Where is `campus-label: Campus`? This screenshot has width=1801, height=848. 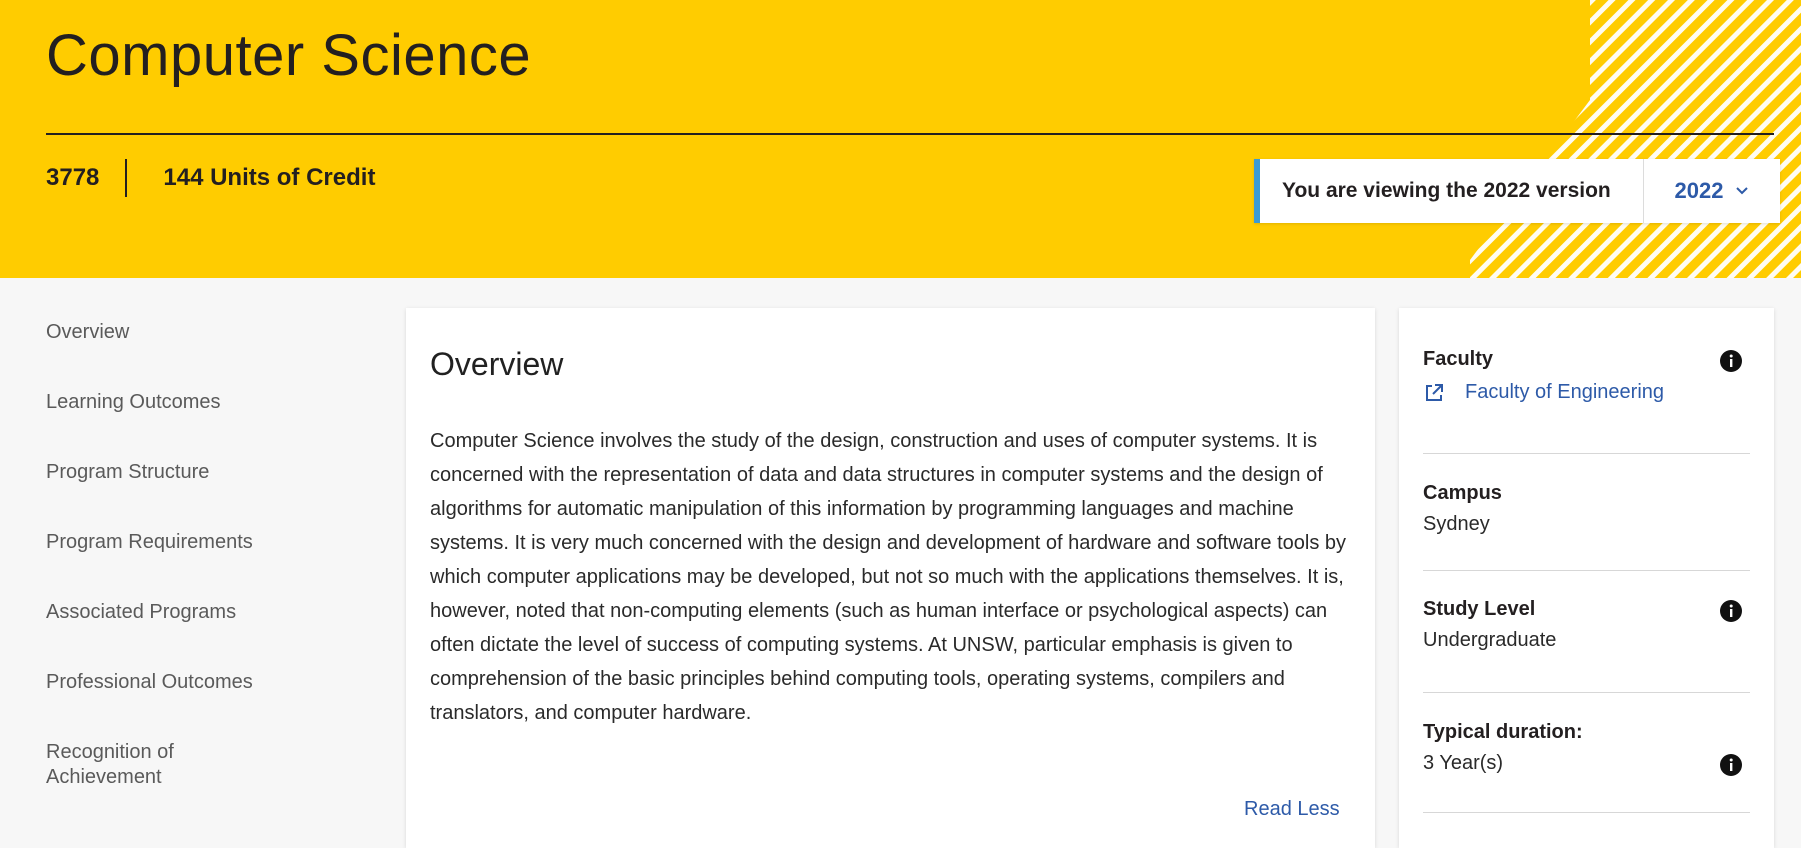 campus-label: Campus is located at coordinates (1462, 493).